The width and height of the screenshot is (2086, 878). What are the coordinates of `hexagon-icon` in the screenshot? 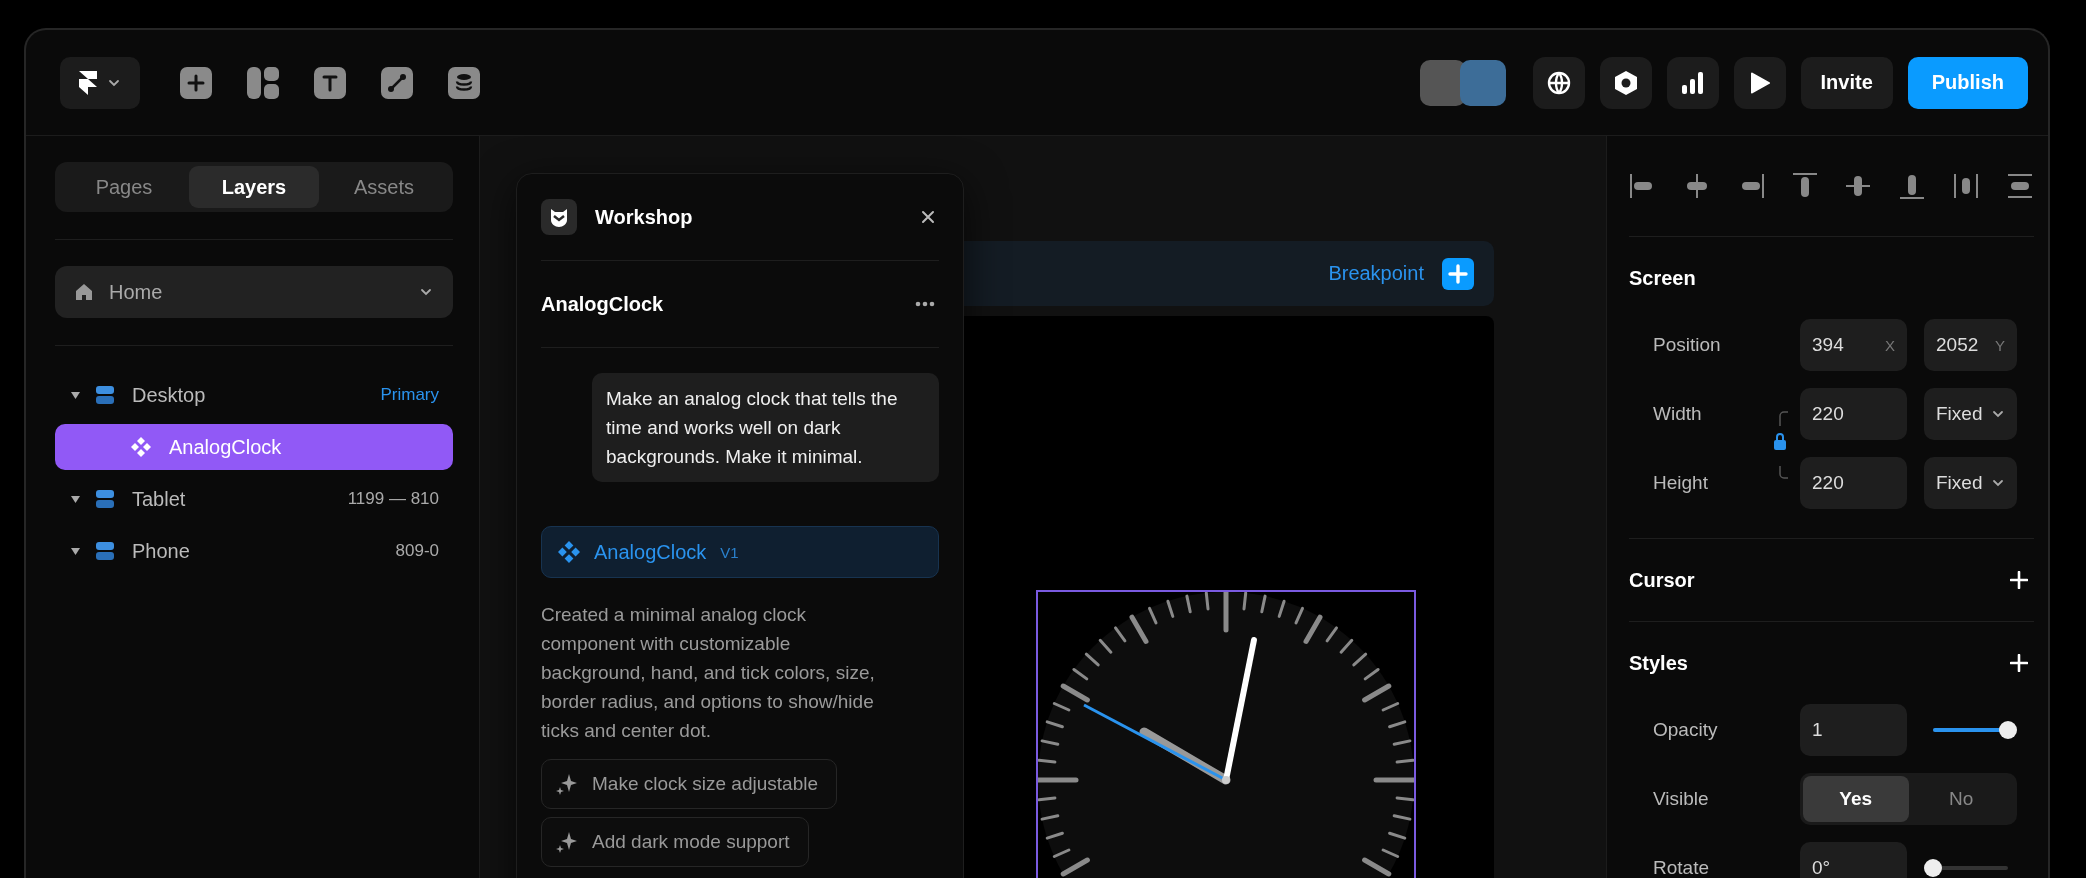 It's located at (1625, 82).